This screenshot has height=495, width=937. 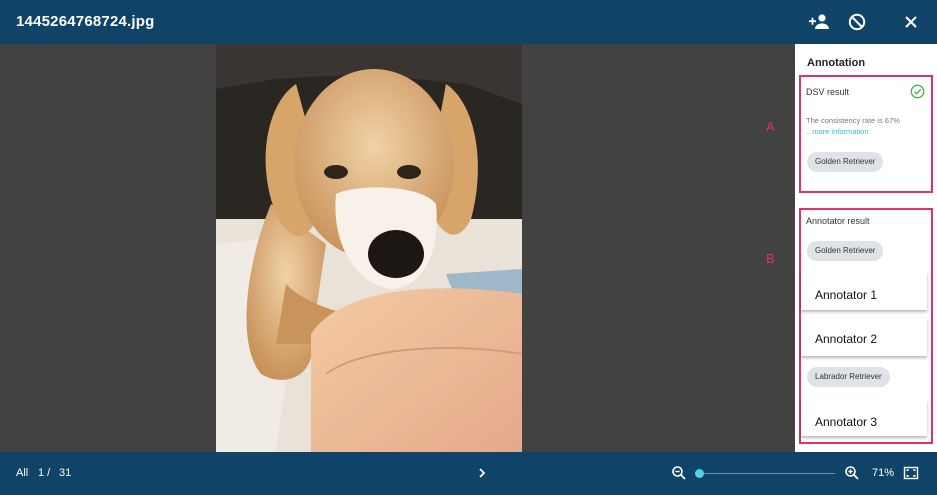 What do you see at coordinates (852, 473) in the screenshot?
I see `zoom-in-icon` at bounding box center [852, 473].